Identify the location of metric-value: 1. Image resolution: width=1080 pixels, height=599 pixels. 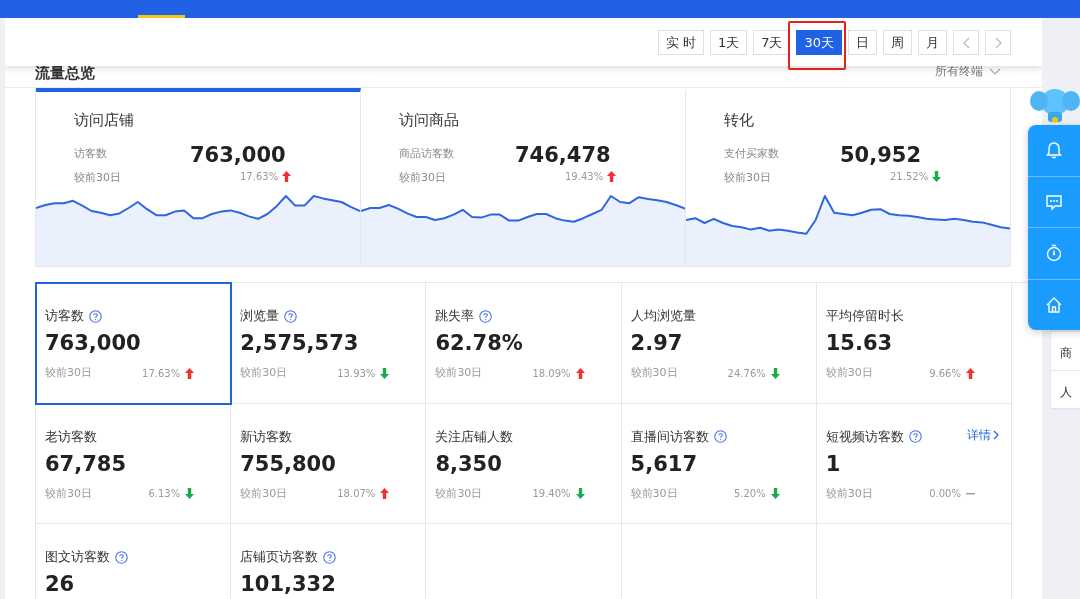
(833, 464).